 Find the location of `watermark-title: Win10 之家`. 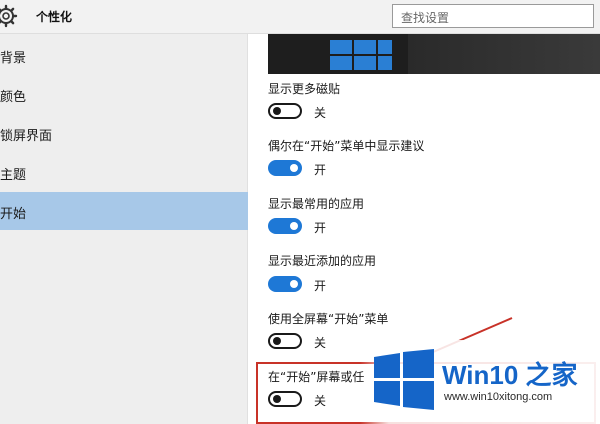

watermark-title: Win10 之家 is located at coordinates (510, 375).